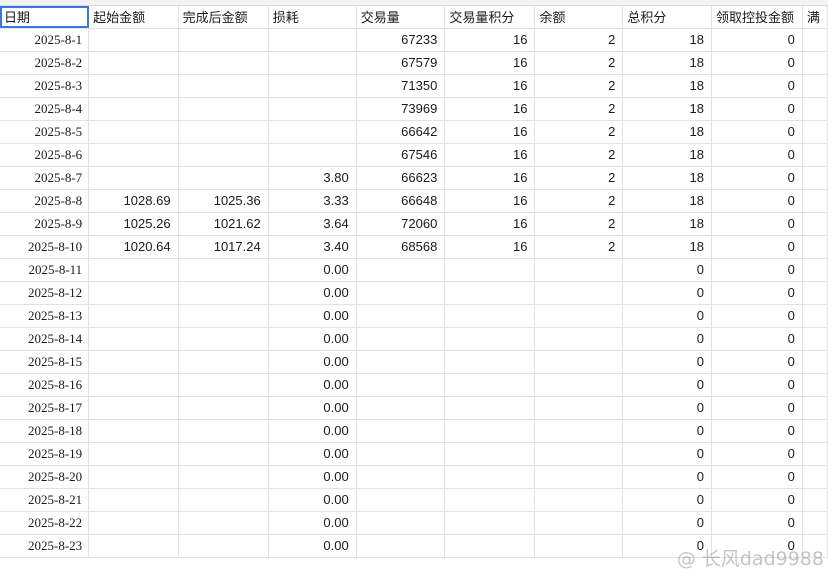  What do you see at coordinates (401, 201) in the screenshot?
I see `table-cell: 66648` at bounding box center [401, 201].